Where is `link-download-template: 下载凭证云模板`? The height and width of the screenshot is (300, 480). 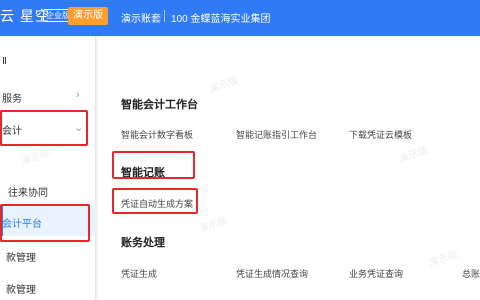
link-download-template: 下载凭证云模板 is located at coordinates (380, 134).